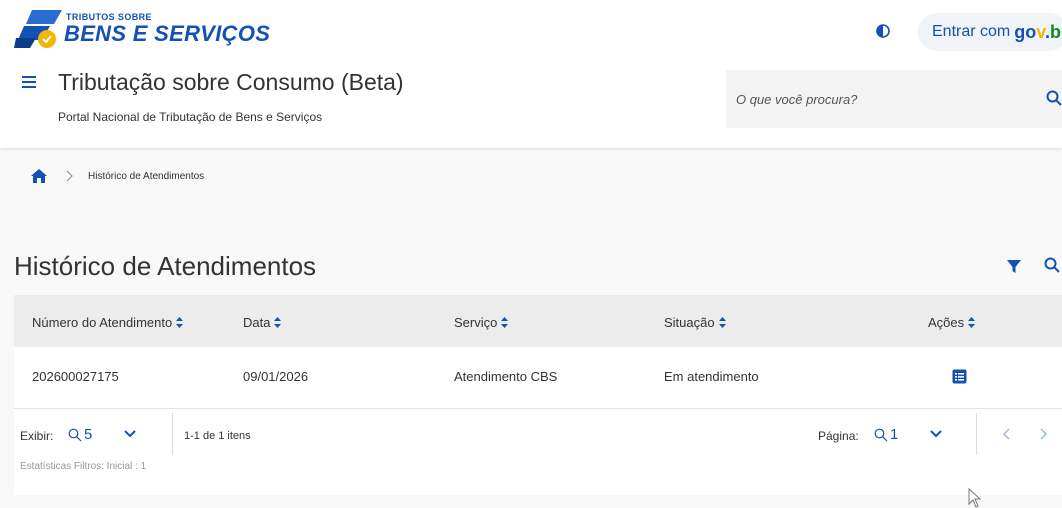 This screenshot has width=1062, height=508. What do you see at coordinates (1014, 266) in the screenshot?
I see `filter-icon` at bounding box center [1014, 266].